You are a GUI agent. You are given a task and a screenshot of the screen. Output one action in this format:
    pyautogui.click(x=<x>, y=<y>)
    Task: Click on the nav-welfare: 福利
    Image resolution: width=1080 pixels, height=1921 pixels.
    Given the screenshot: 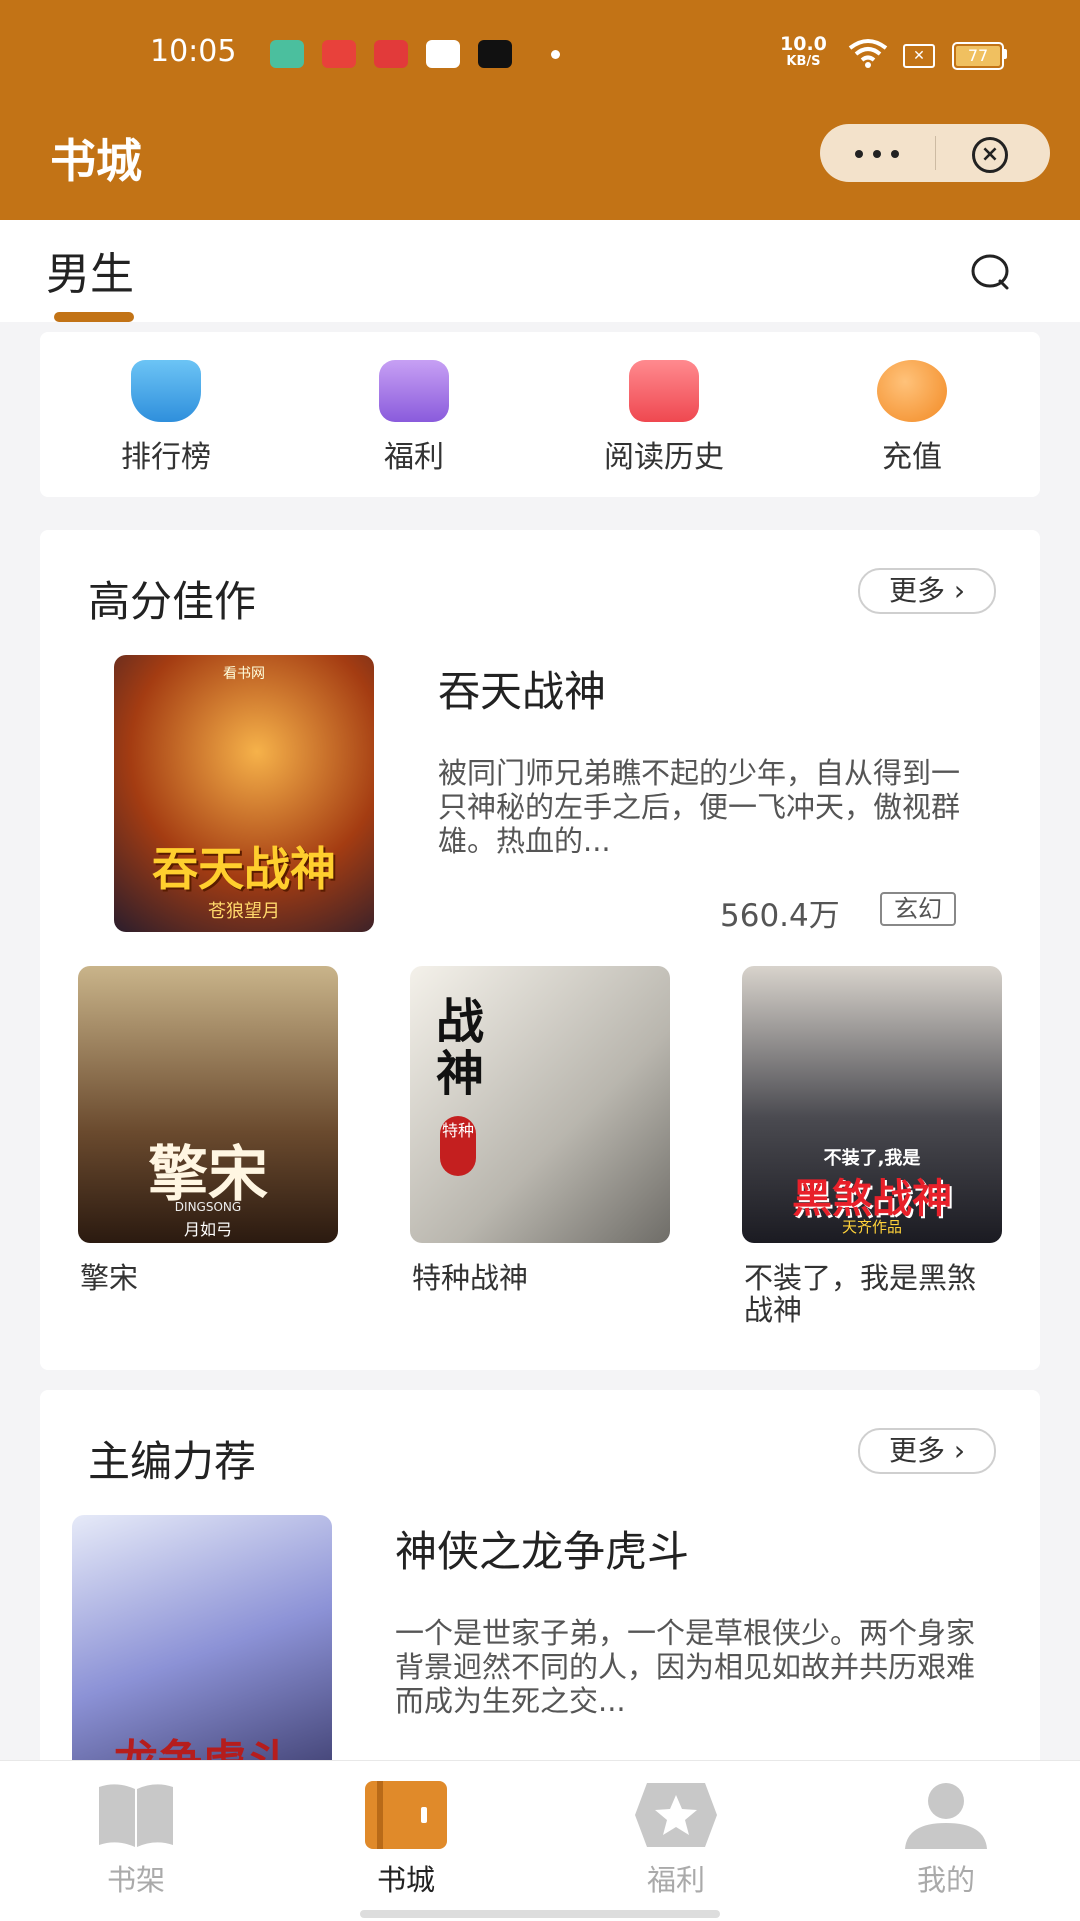 What is the action you would take?
    pyautogui.click(x=676, y=1839)
    